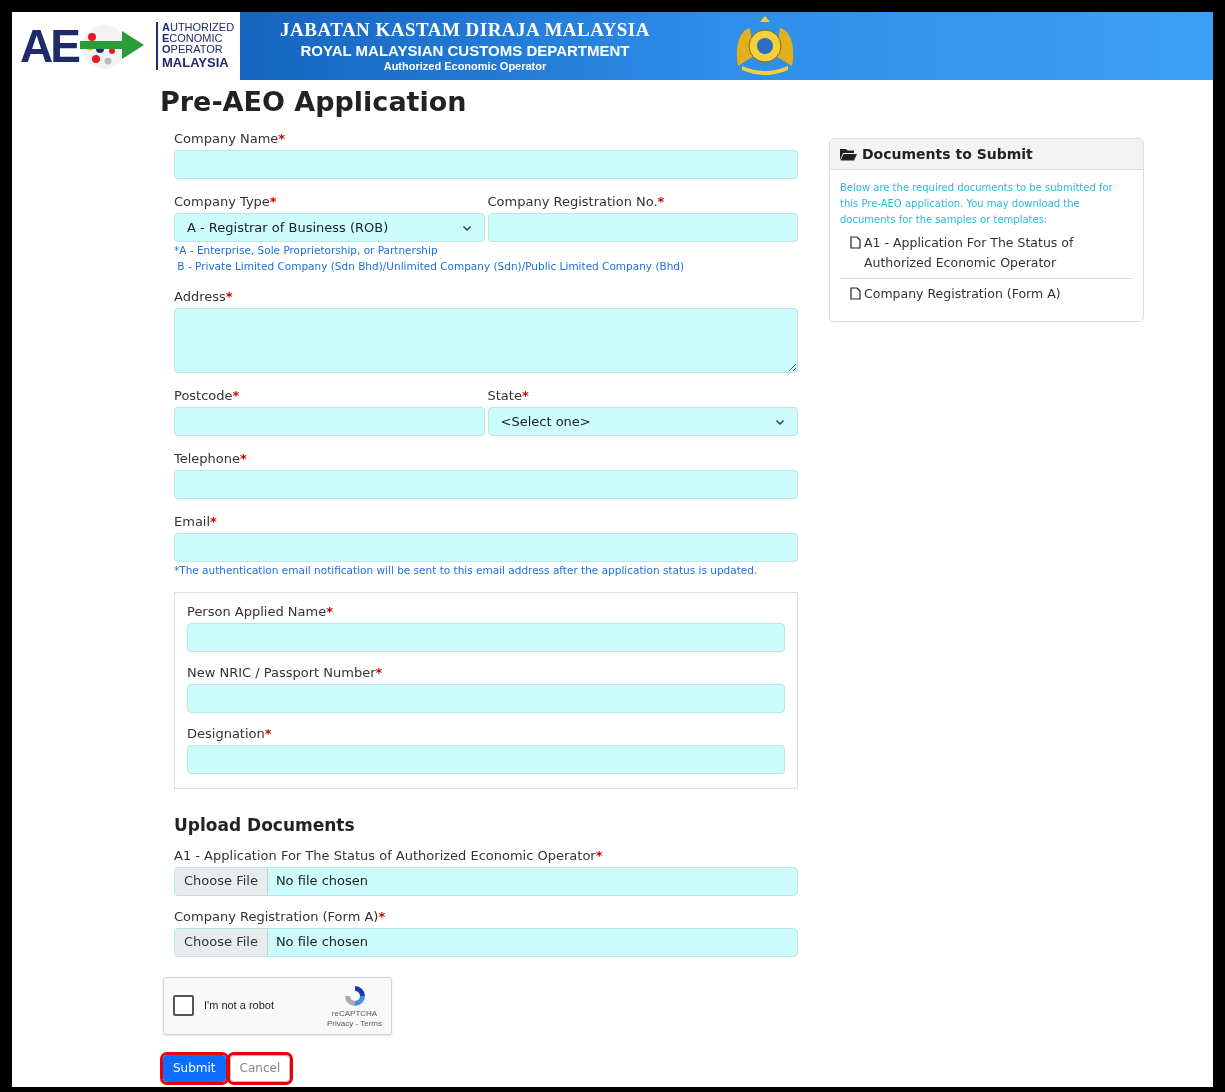 This screenshot has width=1225, height=1092. I want to click on field-label: Company Name*, so click(230, 139).